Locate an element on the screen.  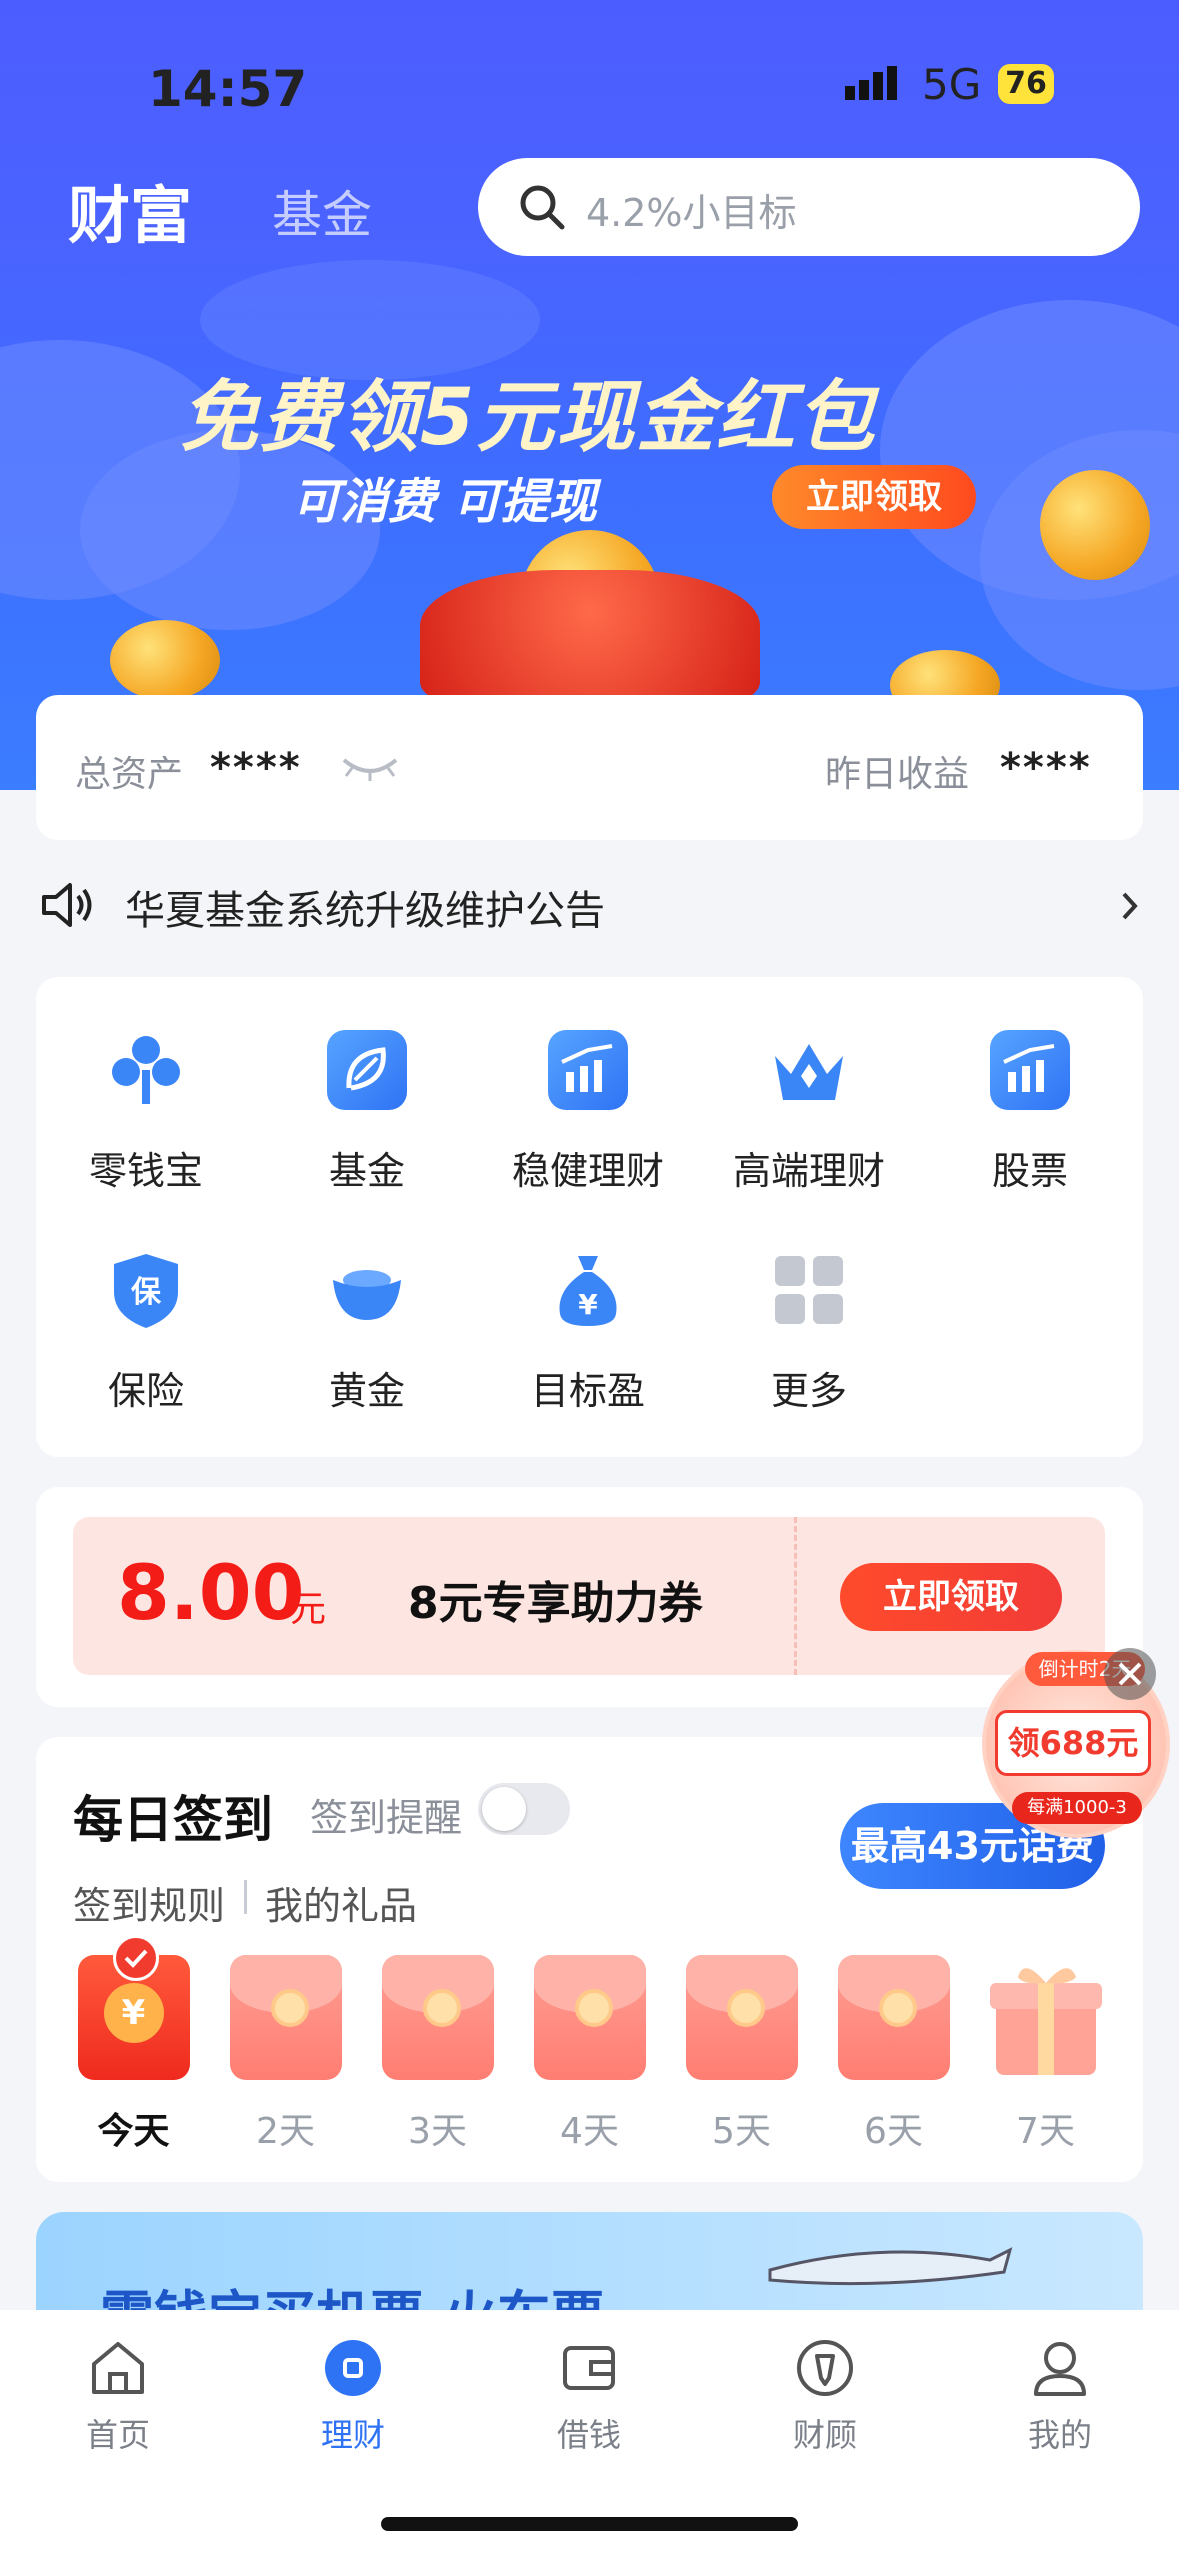
yesterday-income-label: 昨日收益 is located at coordinates (897, 774).